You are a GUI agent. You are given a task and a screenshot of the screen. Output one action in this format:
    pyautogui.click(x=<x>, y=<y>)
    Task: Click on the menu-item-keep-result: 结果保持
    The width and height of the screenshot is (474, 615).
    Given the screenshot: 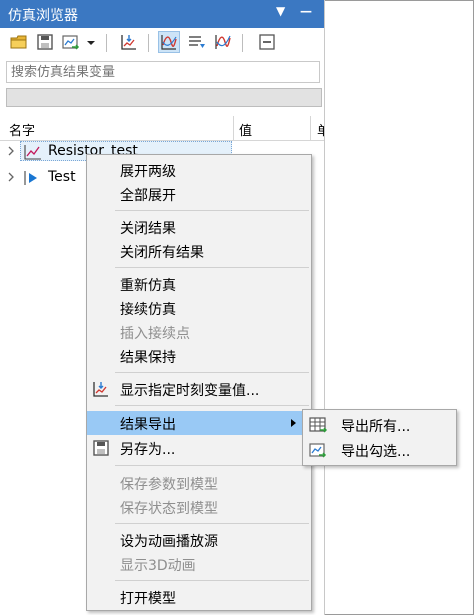 What is the action you would take?
    pyautogui.click(x=199, y=356)
    